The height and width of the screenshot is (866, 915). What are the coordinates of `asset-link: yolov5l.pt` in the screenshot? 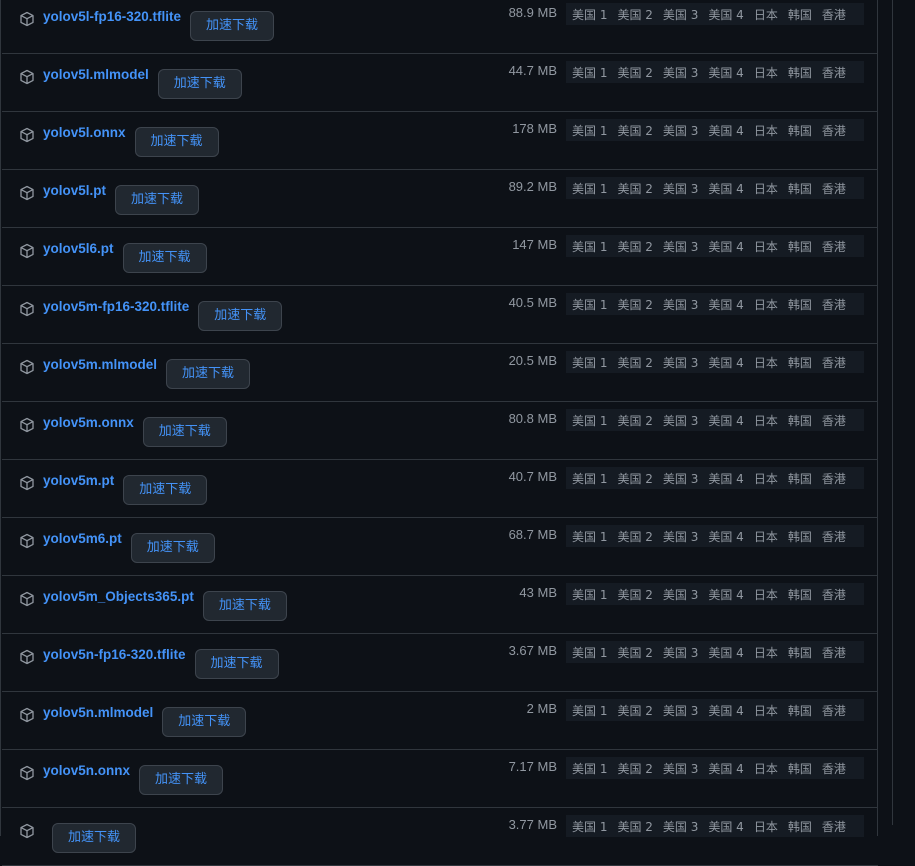 It's located at (74, 190).